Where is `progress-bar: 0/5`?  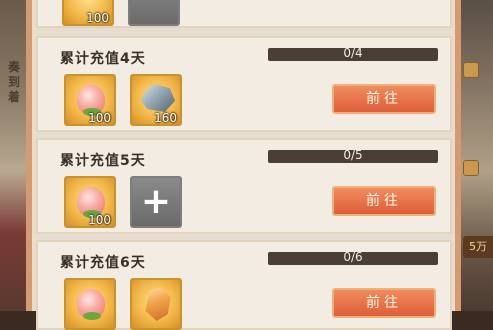 progress-bar: 0/5 is located at coordinates (353, 155).